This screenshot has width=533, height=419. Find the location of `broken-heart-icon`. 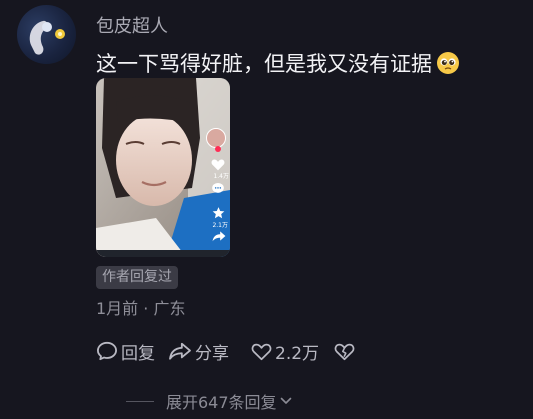

broken-heart-icon is located at coordinates (344, 351).